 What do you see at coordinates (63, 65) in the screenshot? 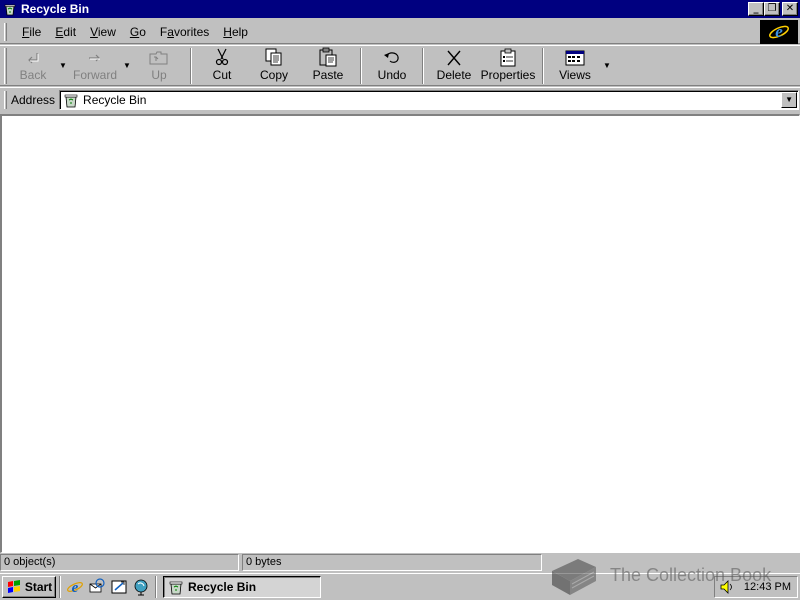
I see `back-dropdown: ▼` at bounding box center [63, 65].